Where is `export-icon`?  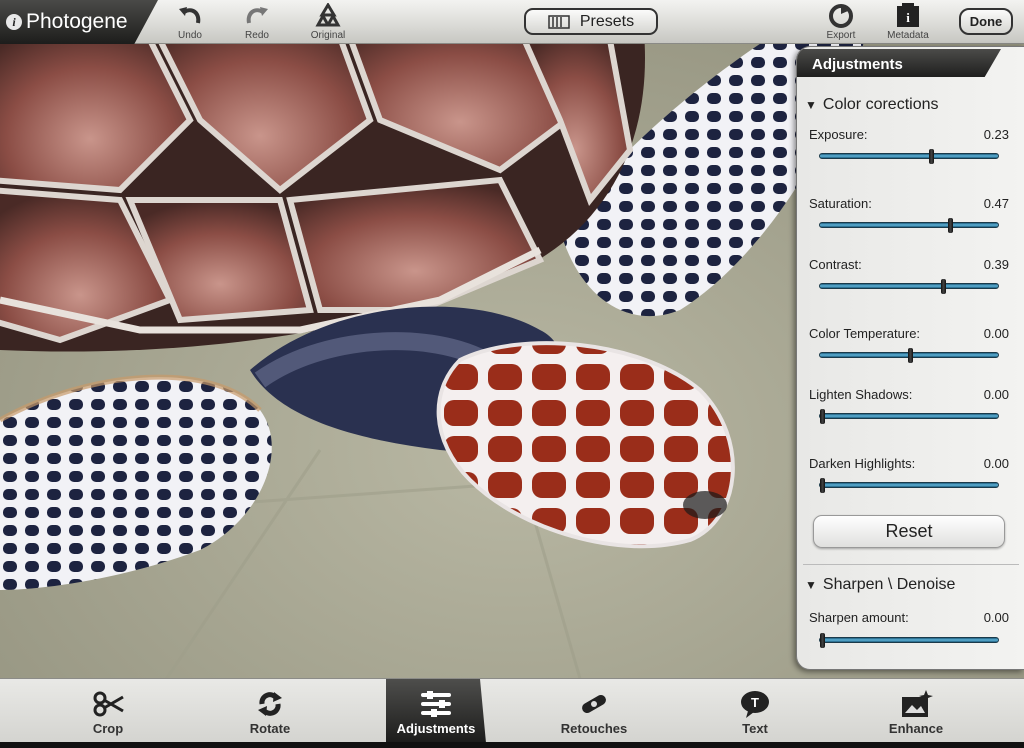
export-icon is located at coordinates (841, 16).